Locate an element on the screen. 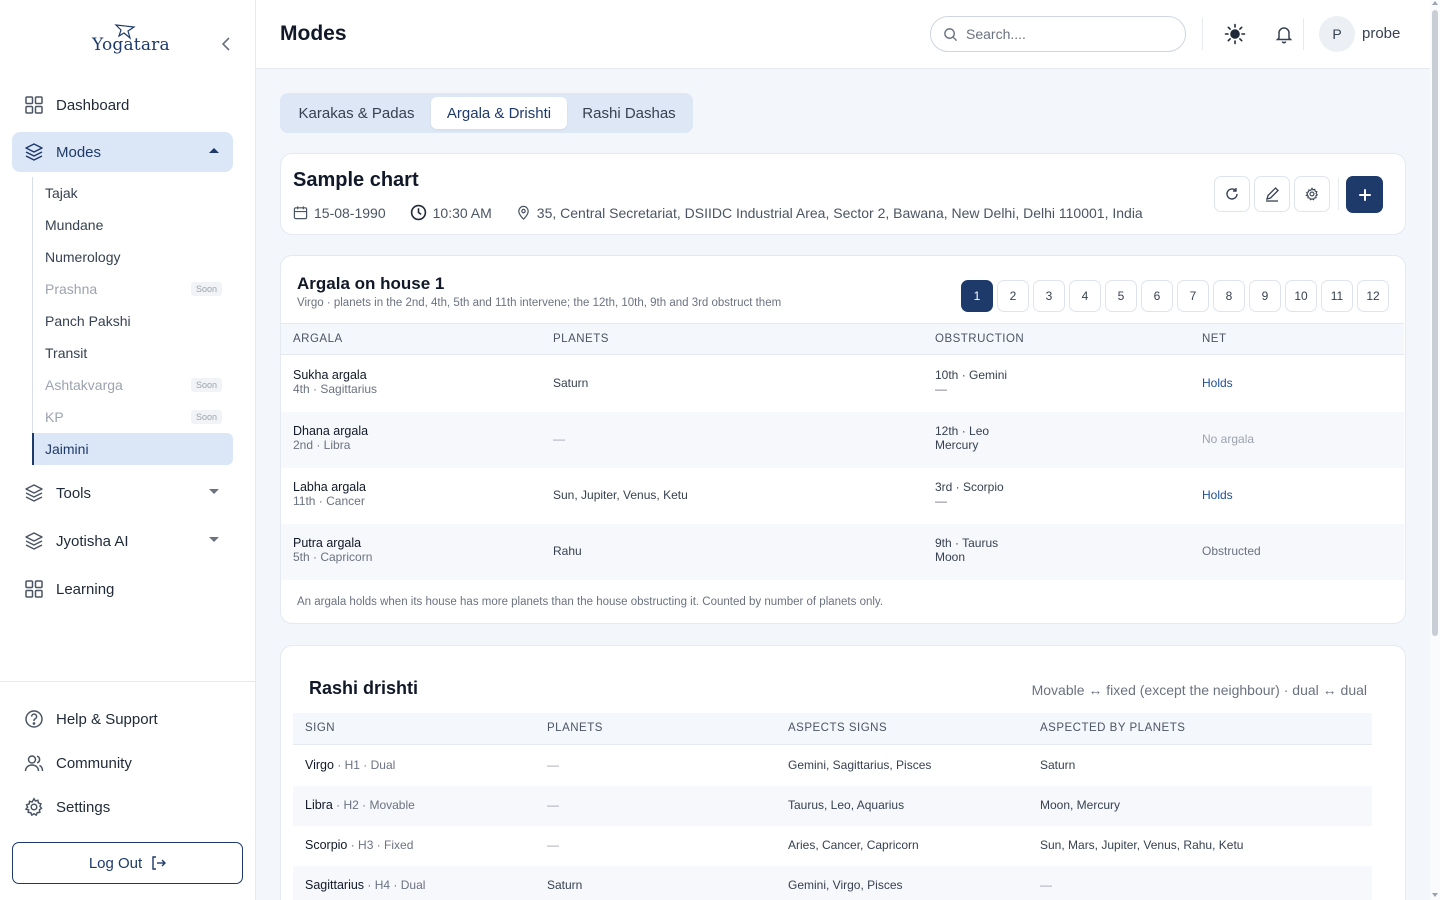 This screenshot has width=1440, height=900. search-input is located at coordinates (1066, 34).